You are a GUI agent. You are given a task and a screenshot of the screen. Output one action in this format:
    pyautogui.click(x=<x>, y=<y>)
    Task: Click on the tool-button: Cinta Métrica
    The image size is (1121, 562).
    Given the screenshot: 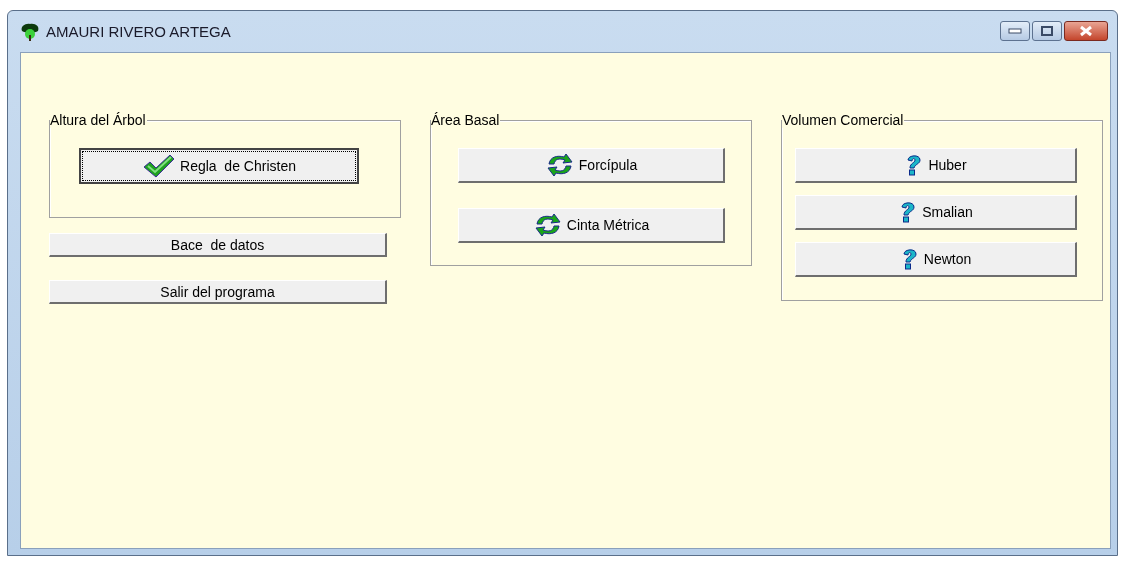 What is the action you would take?
    pyautogui.click(x=591, y=225)
    